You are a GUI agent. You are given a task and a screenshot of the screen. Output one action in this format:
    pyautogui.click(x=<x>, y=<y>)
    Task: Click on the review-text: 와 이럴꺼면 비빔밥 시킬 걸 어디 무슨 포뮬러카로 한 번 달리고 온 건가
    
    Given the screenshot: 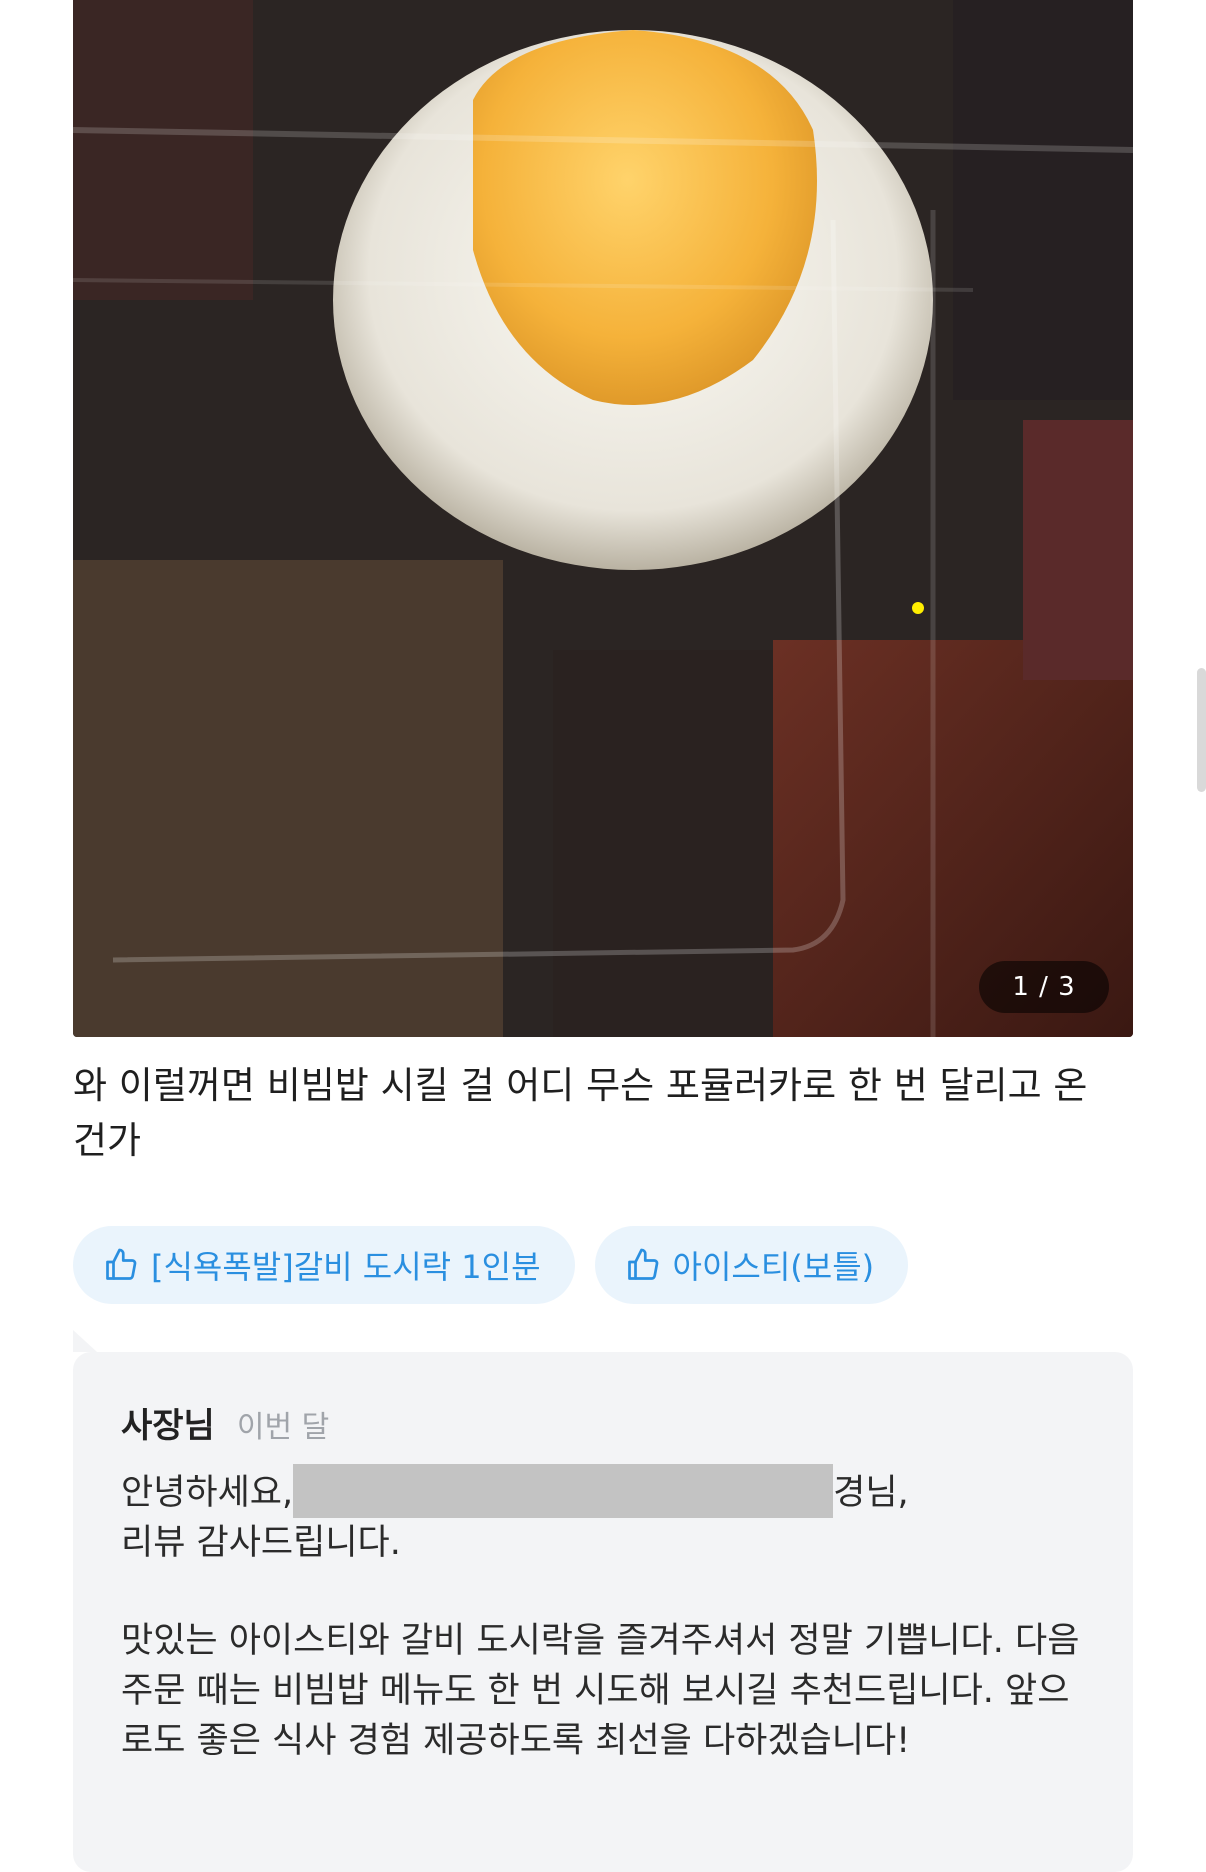 What is the action you would take?
    pyautogui.click(x=580, y=1113)
    